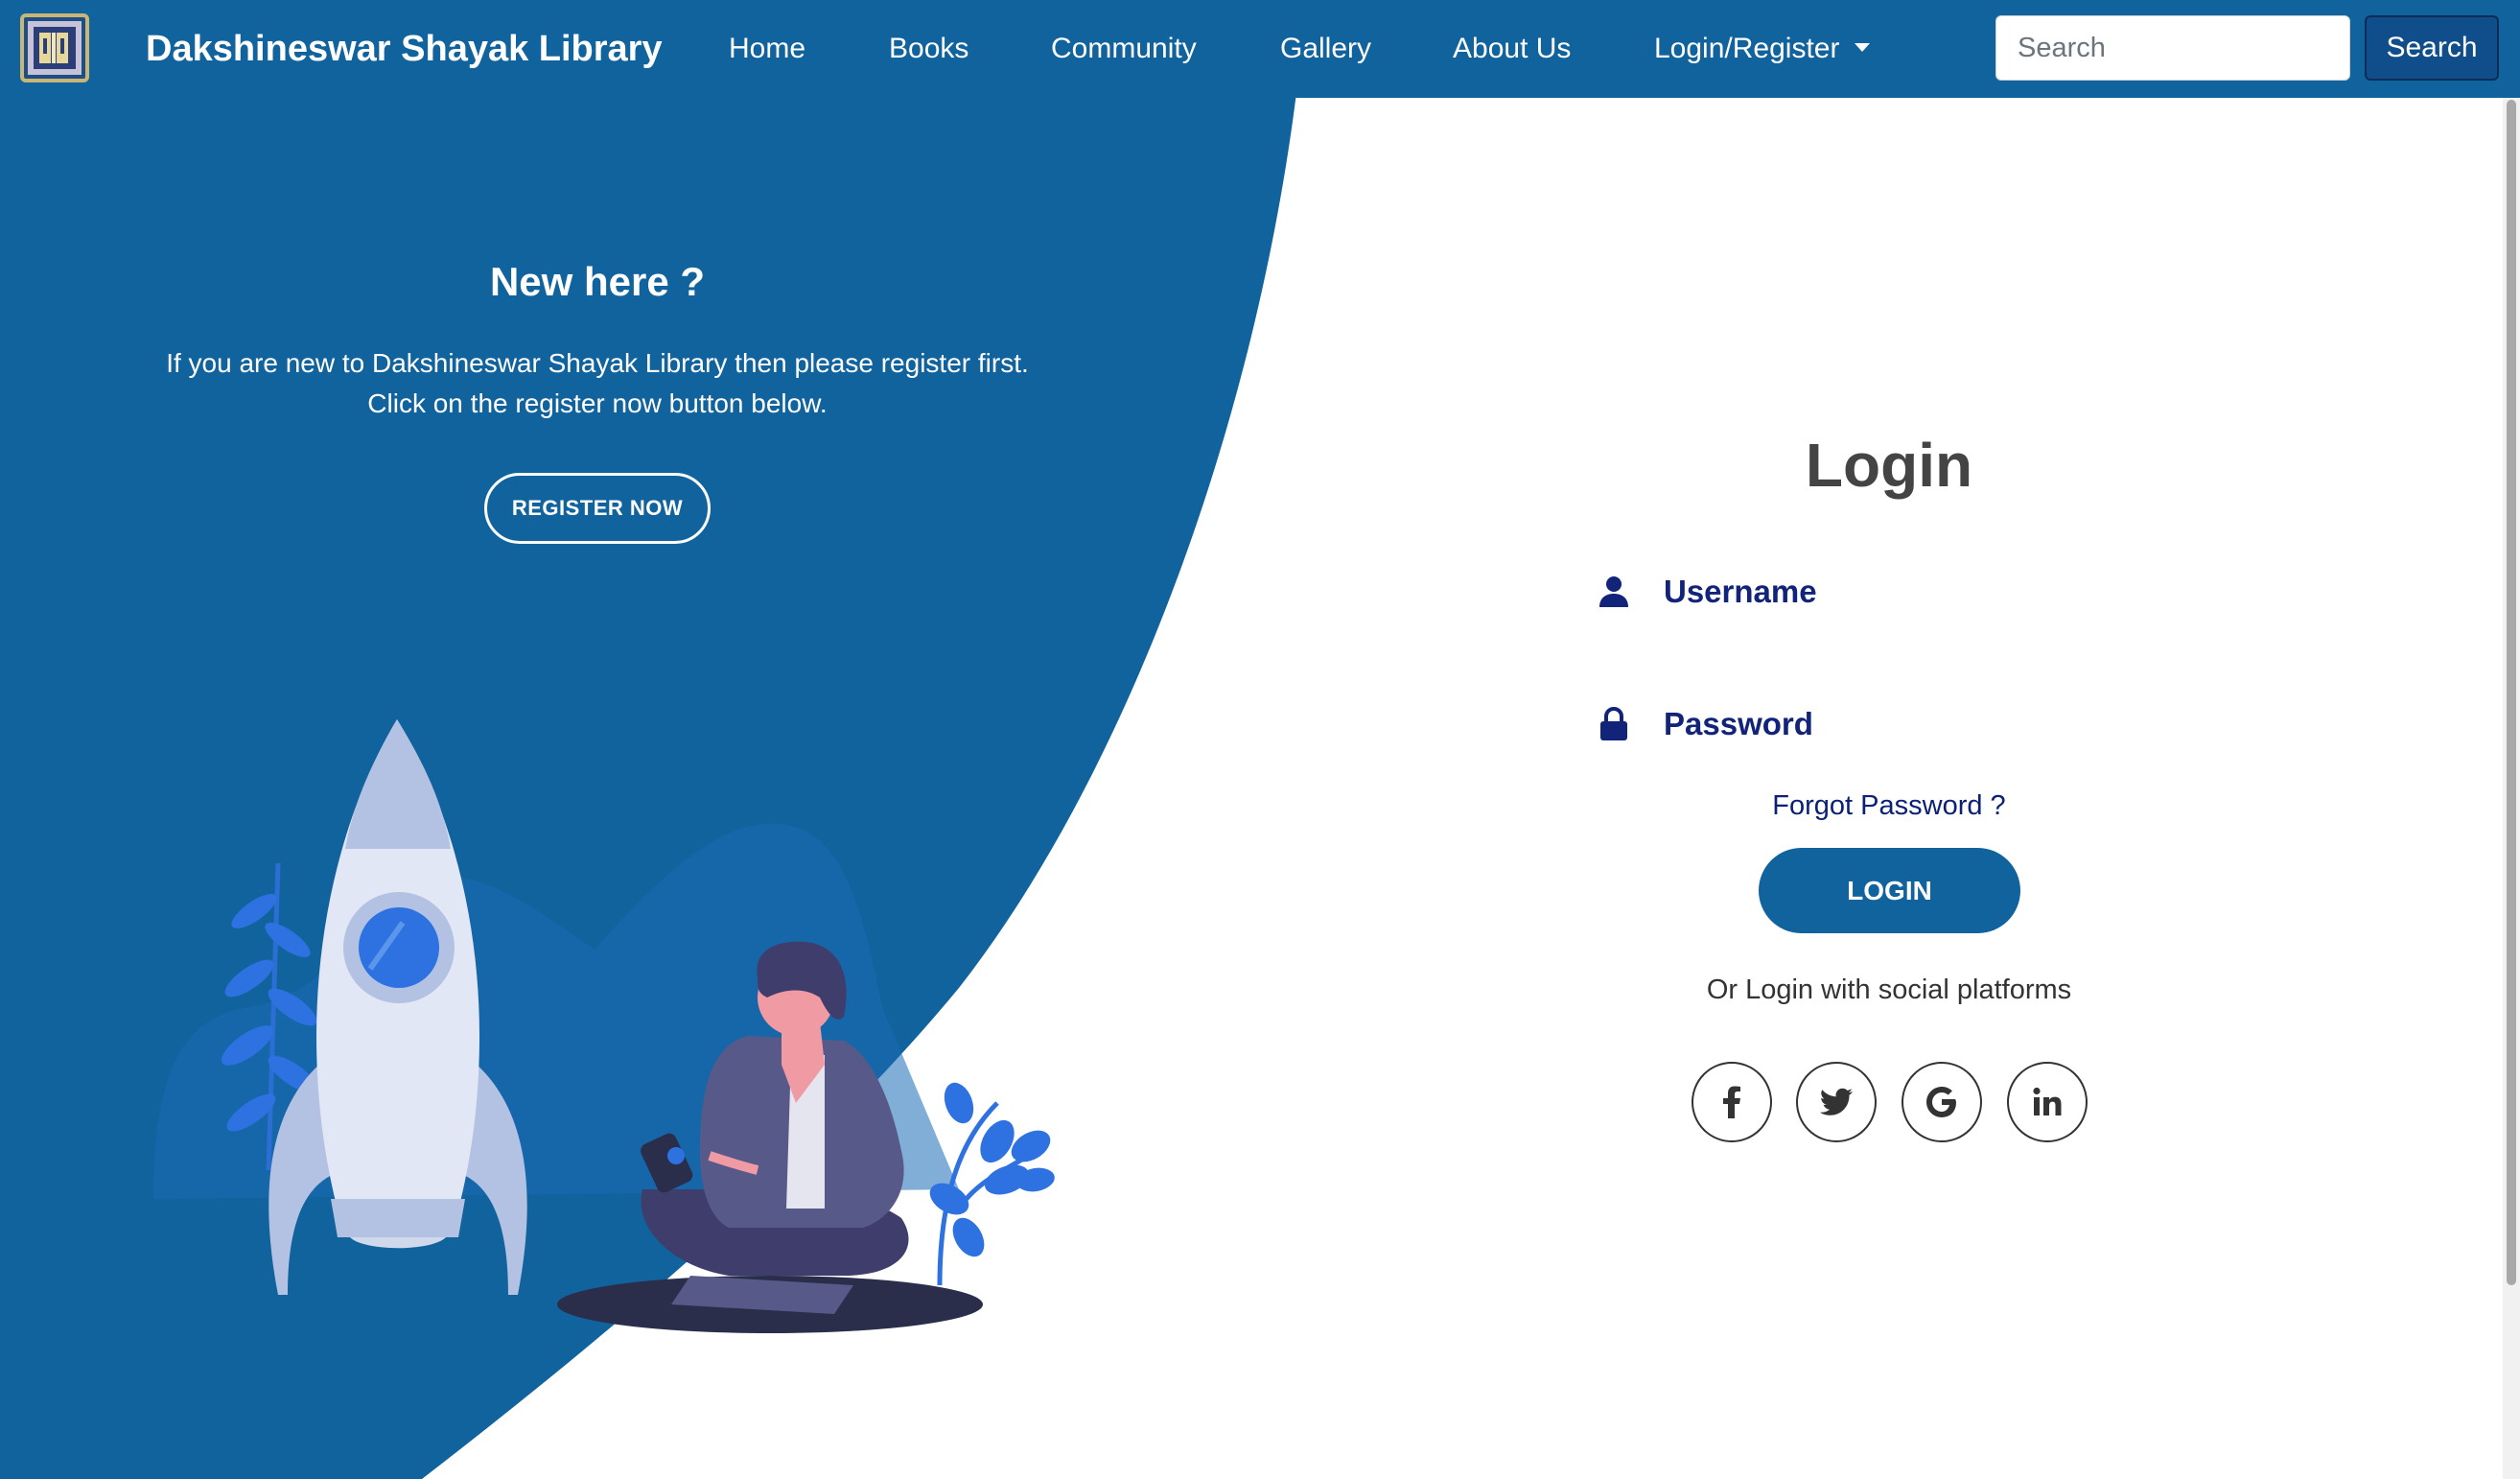 This screenshot has height=1479, width=2520. I want to click on twitter-icon, so click(1836, 1101).